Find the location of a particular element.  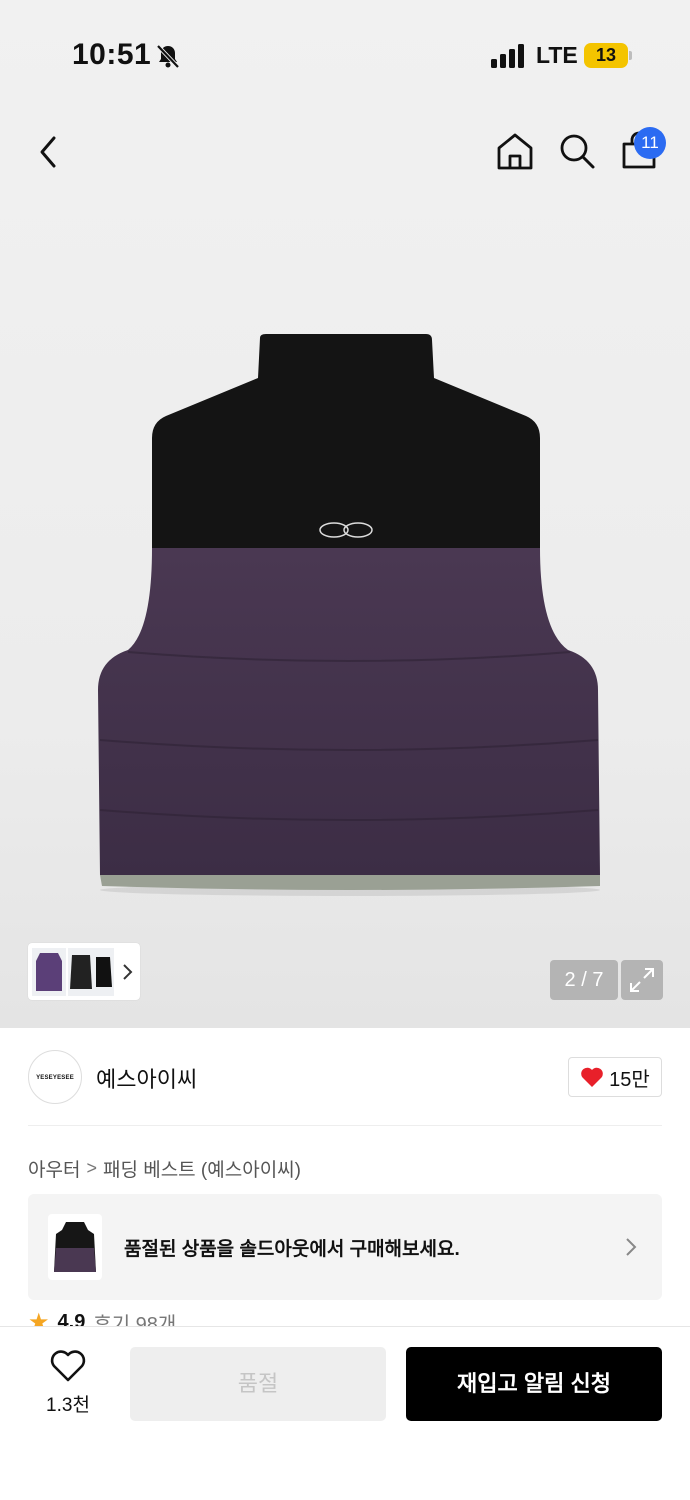

back-icon is located at coordinates (48, 152).